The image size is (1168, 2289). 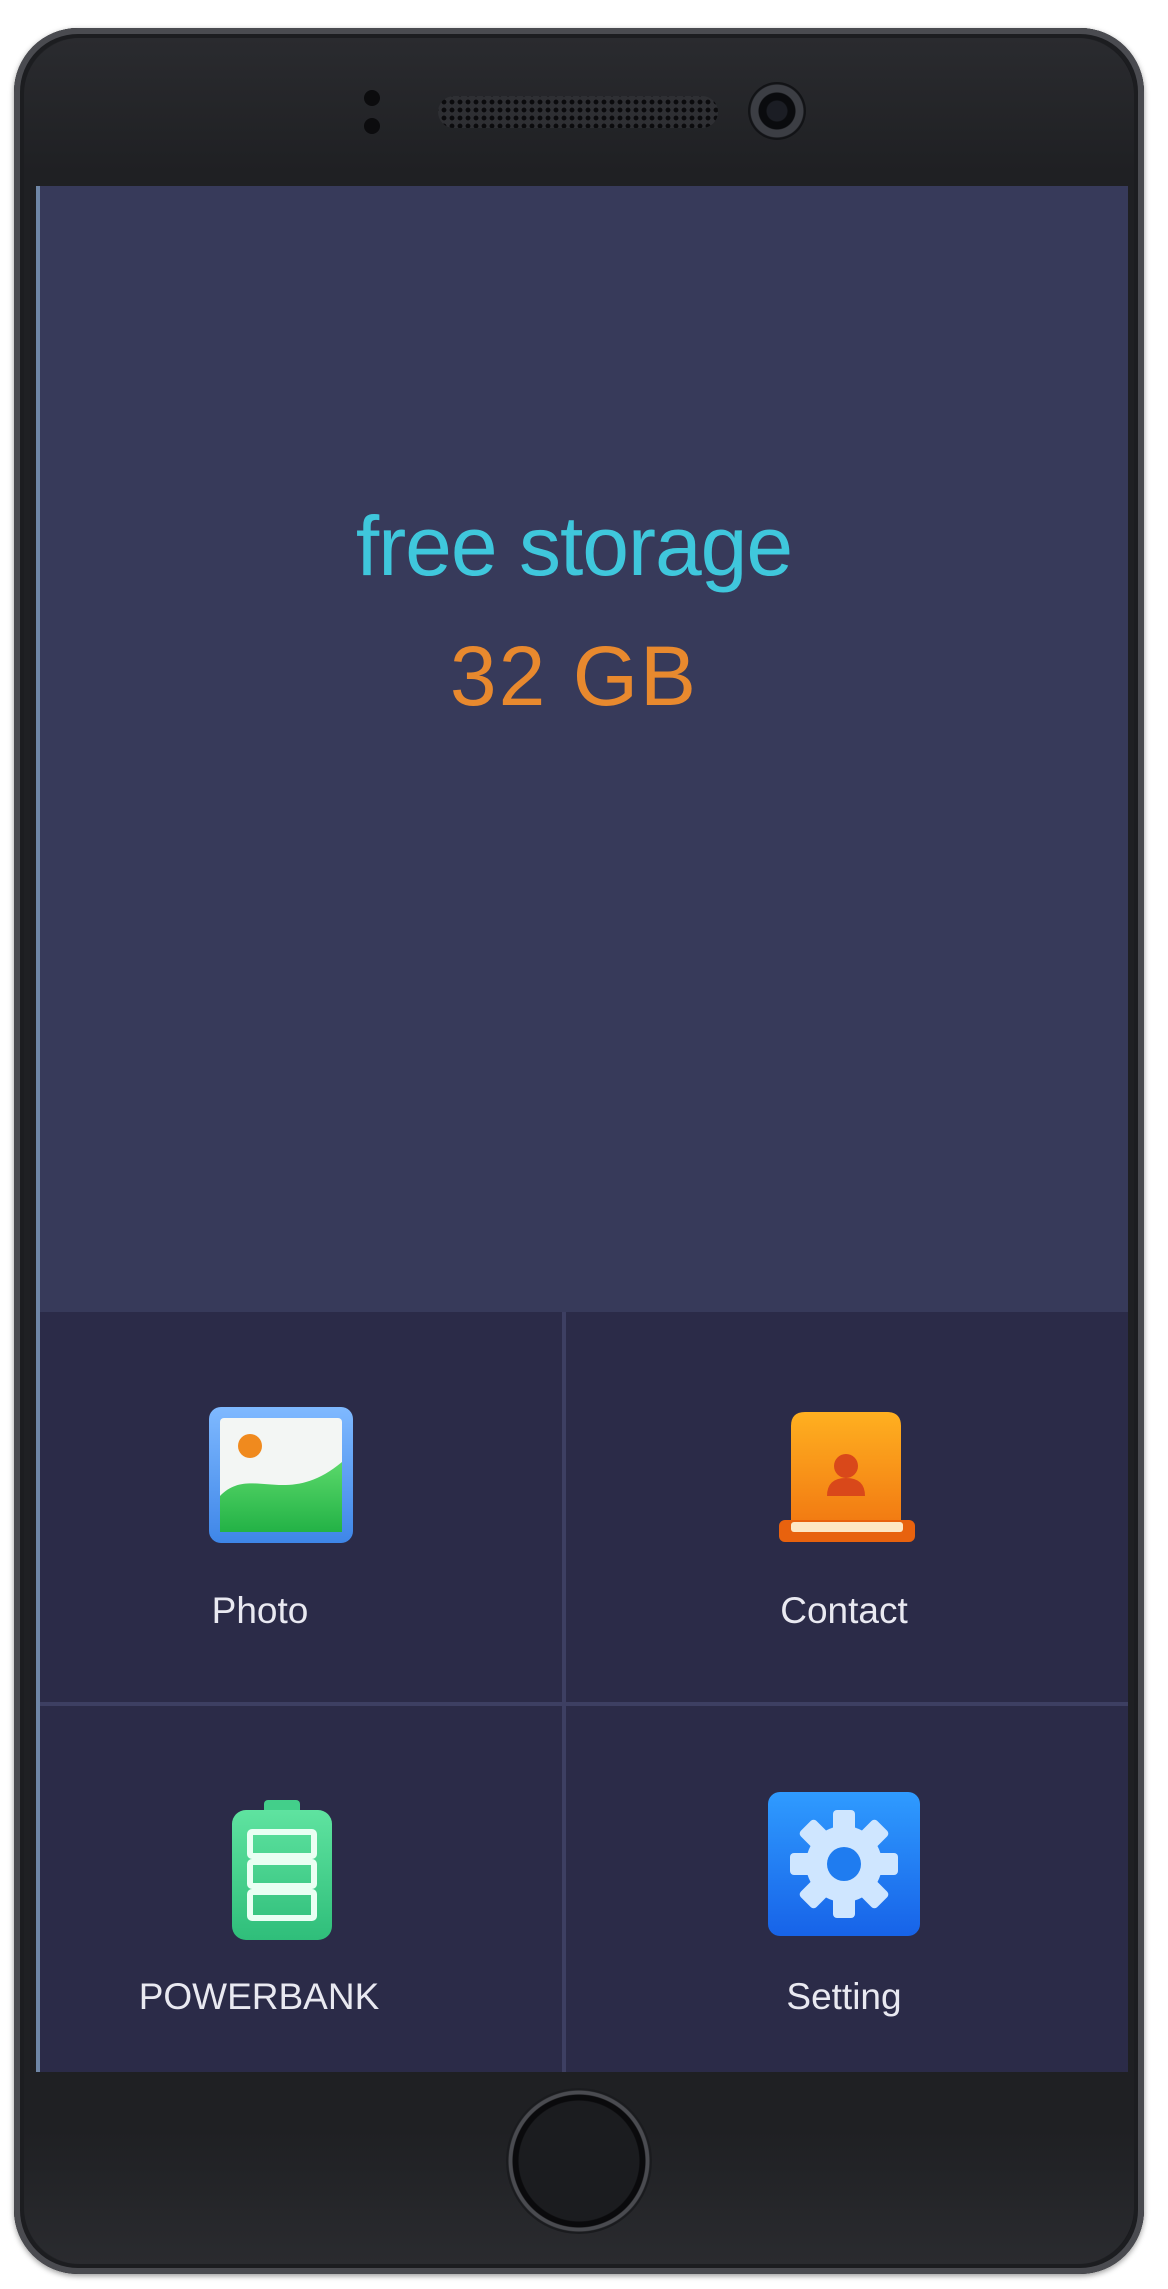 I want to click on proximity-sensor, so click(x=372, y=113).